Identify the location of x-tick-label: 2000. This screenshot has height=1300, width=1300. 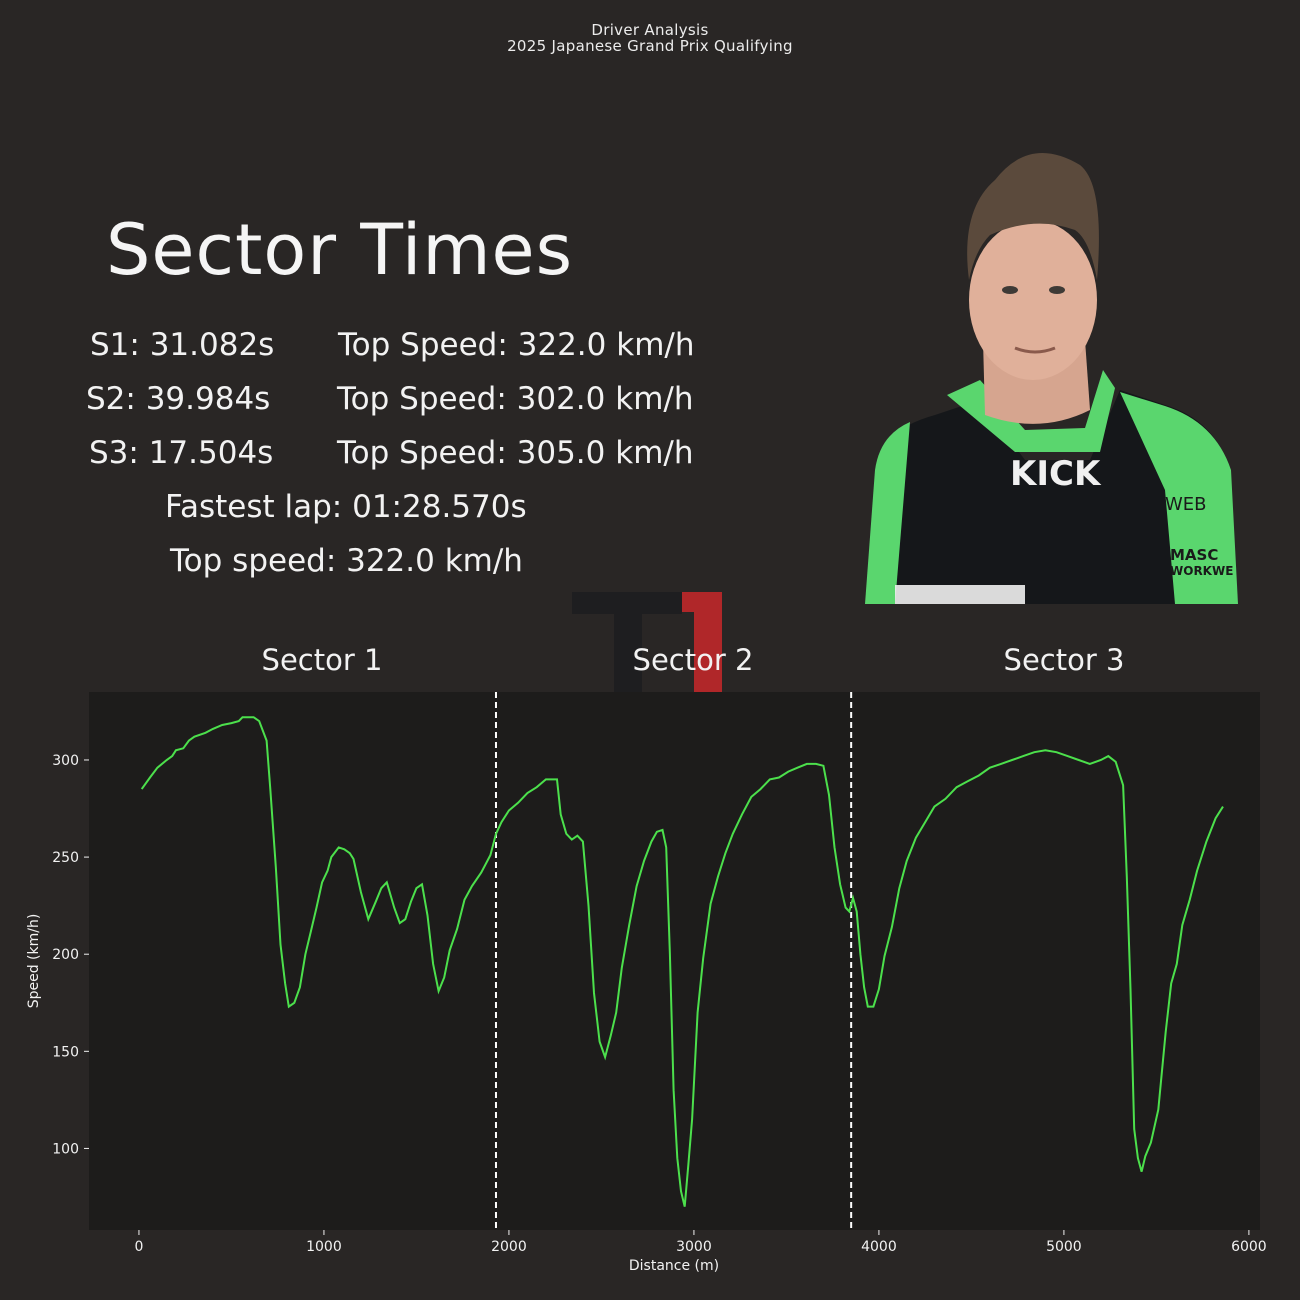
(509, 1247).